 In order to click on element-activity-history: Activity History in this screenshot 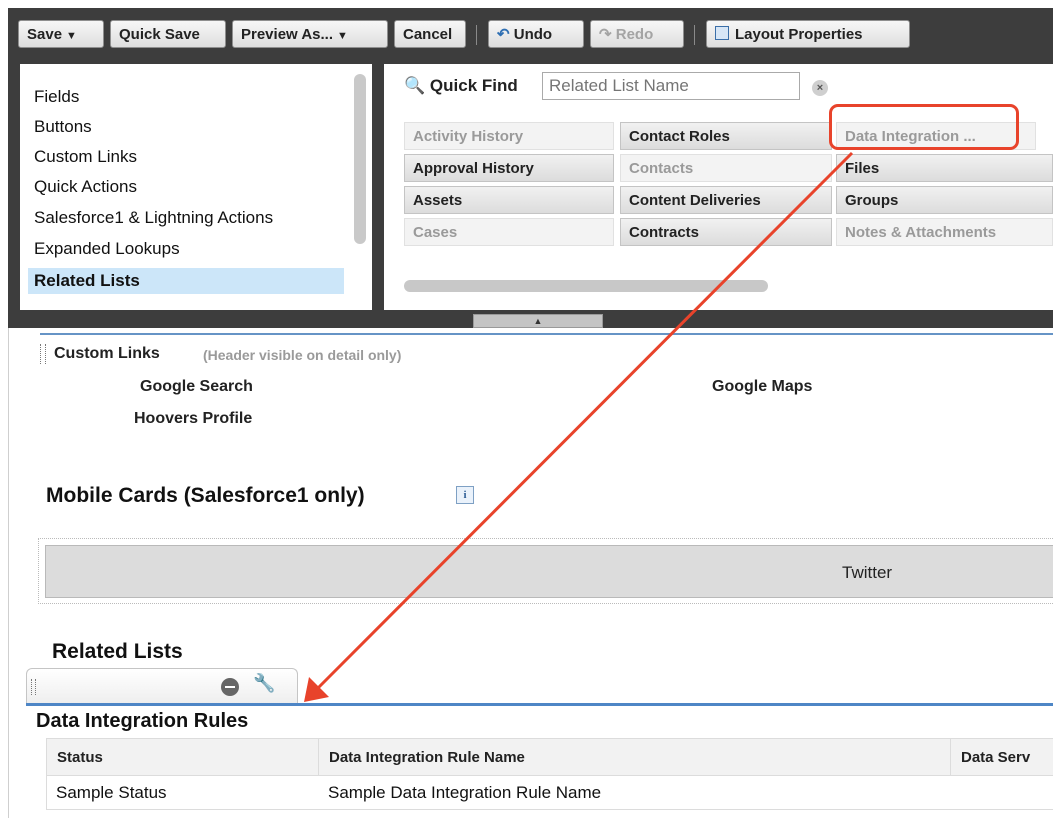, I will do `click(509, 136)`.